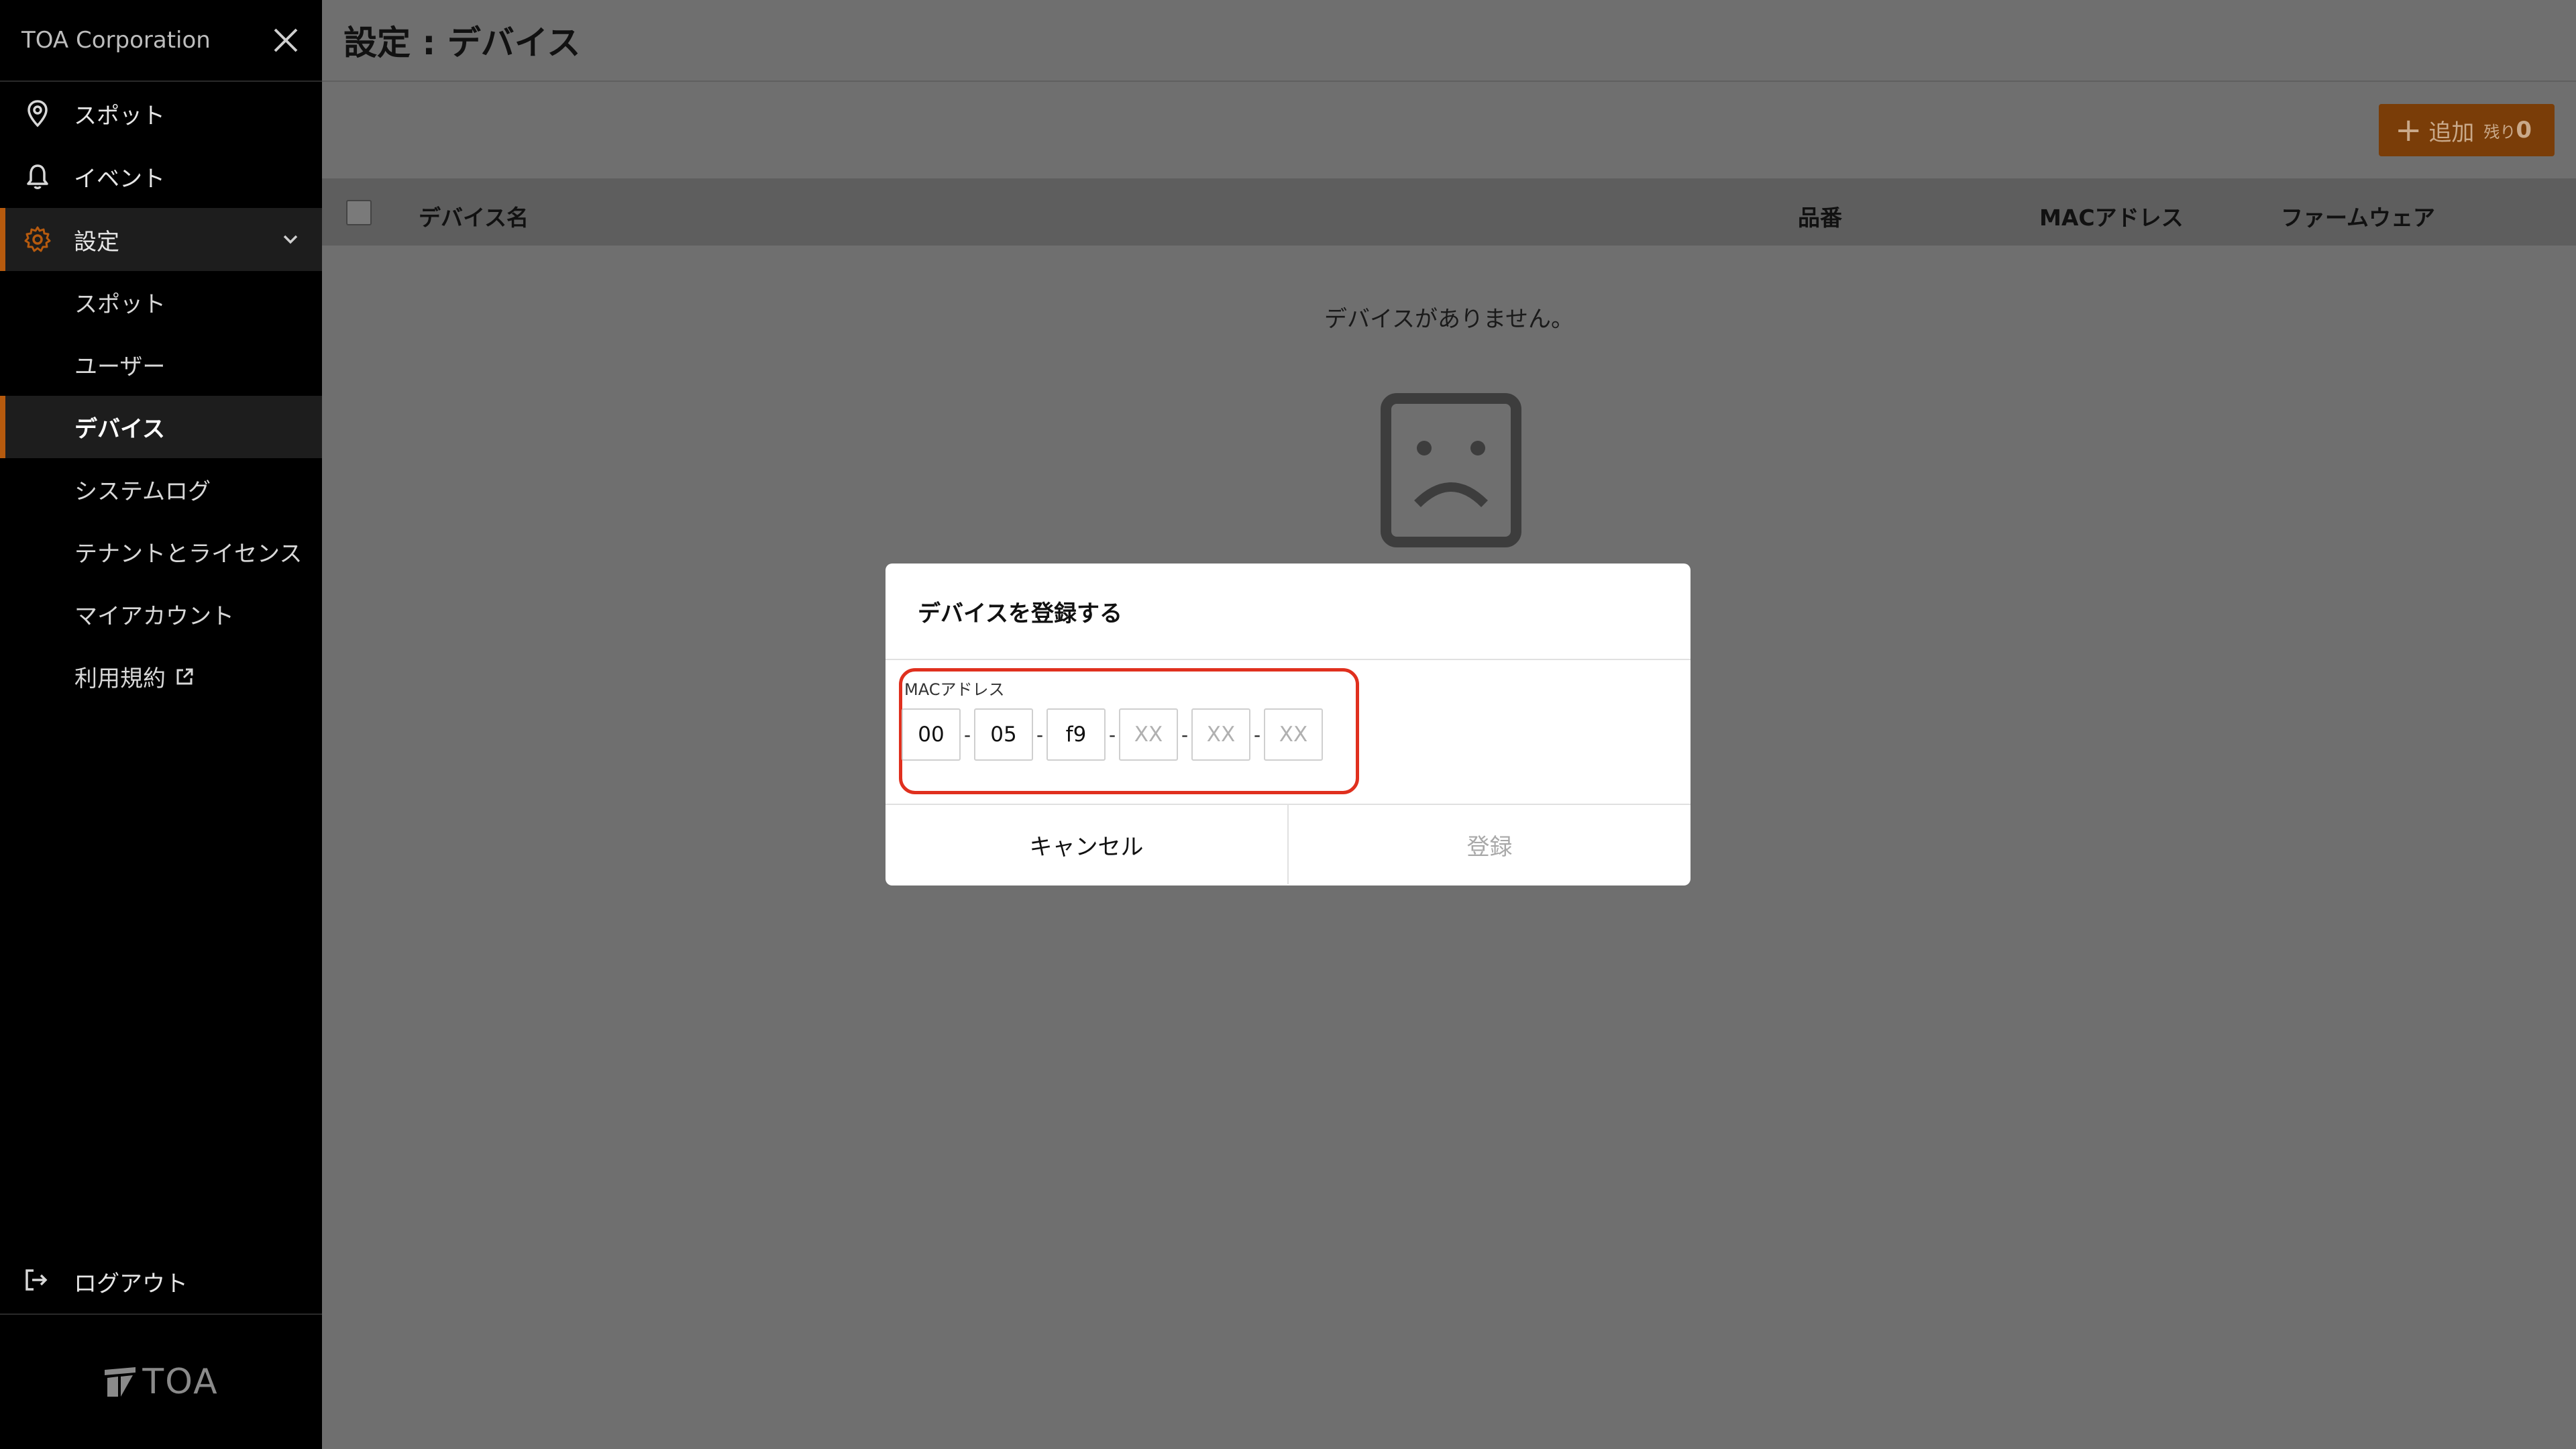  Describe the element at coordinates (359, 212) in the screenshot. I see `select-all-checkbox` at that location.